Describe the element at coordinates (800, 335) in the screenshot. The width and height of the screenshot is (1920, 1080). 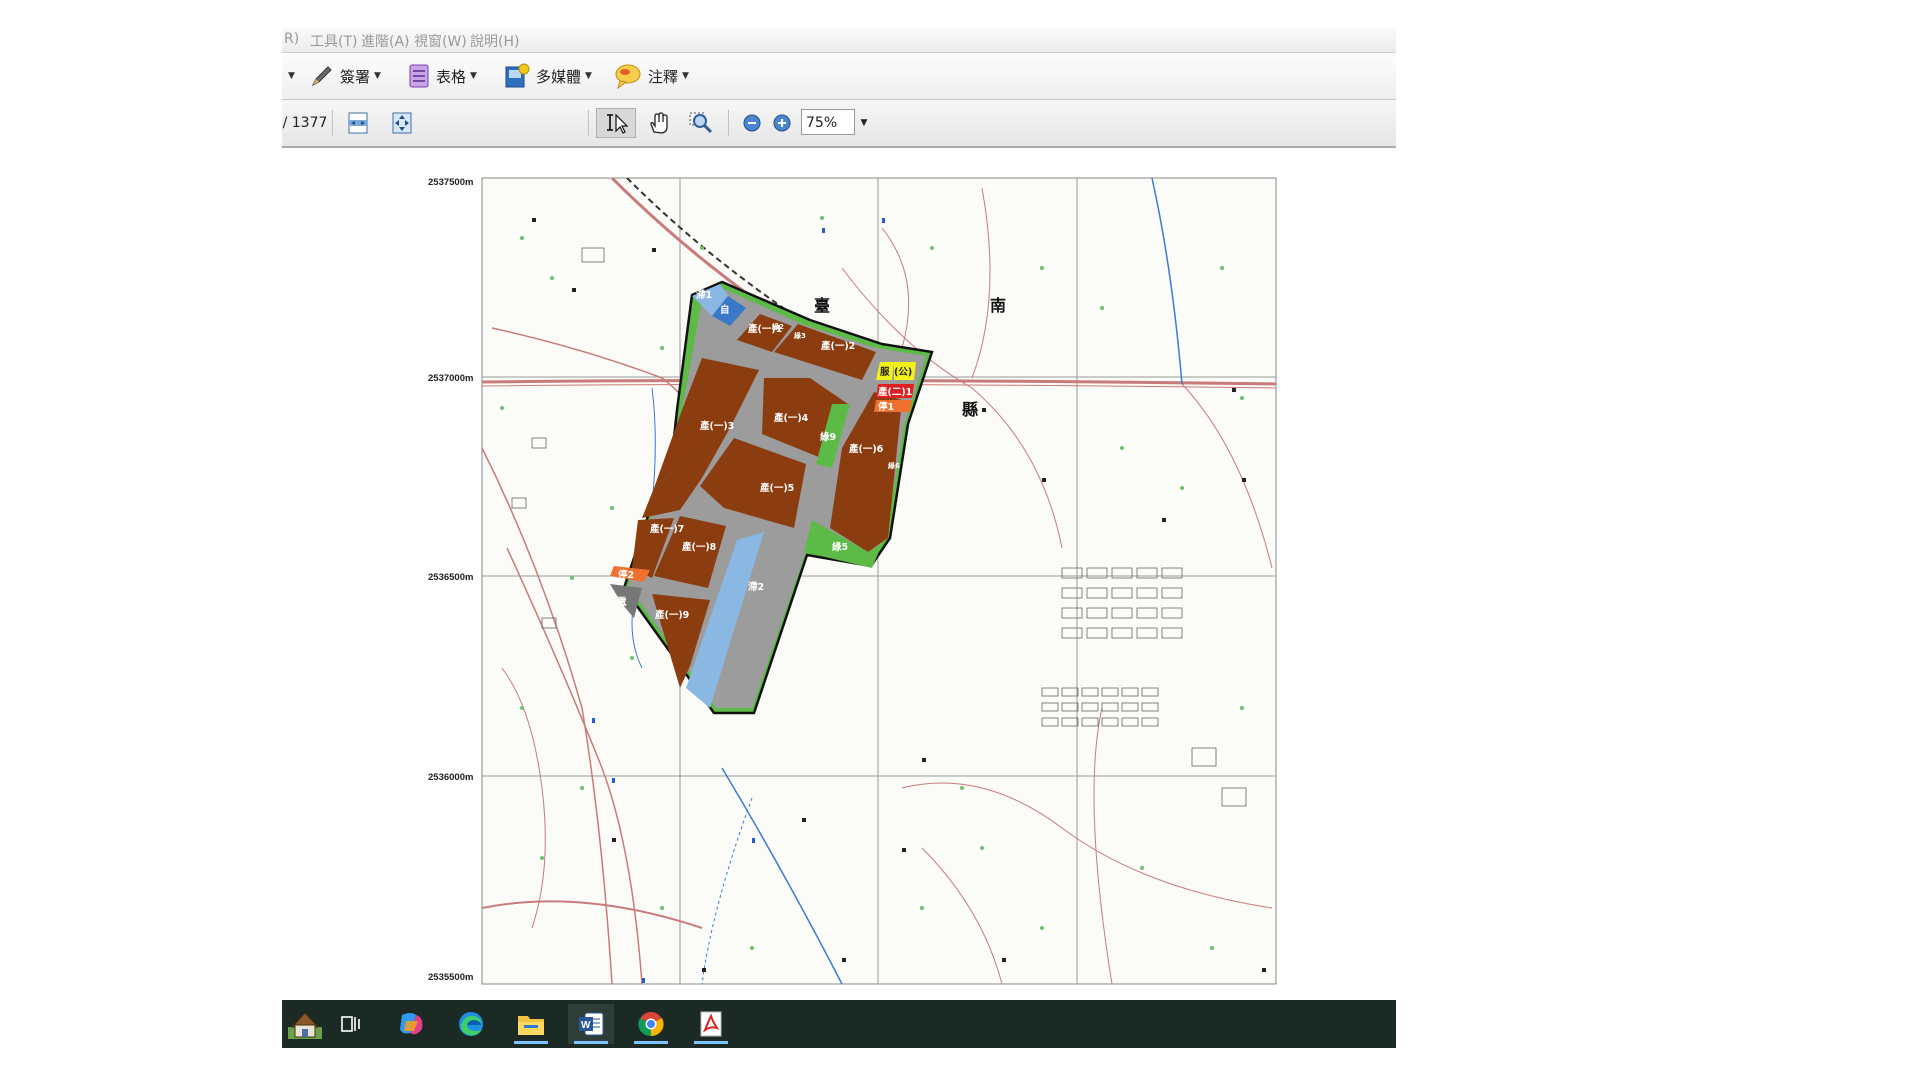
I see `zone-label: 綠3` at that location.